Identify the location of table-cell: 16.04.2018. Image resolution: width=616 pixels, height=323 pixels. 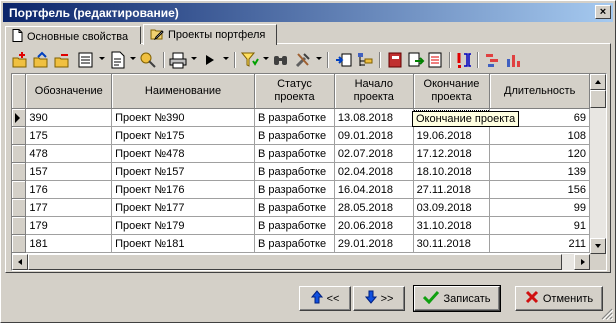
(374, 189).